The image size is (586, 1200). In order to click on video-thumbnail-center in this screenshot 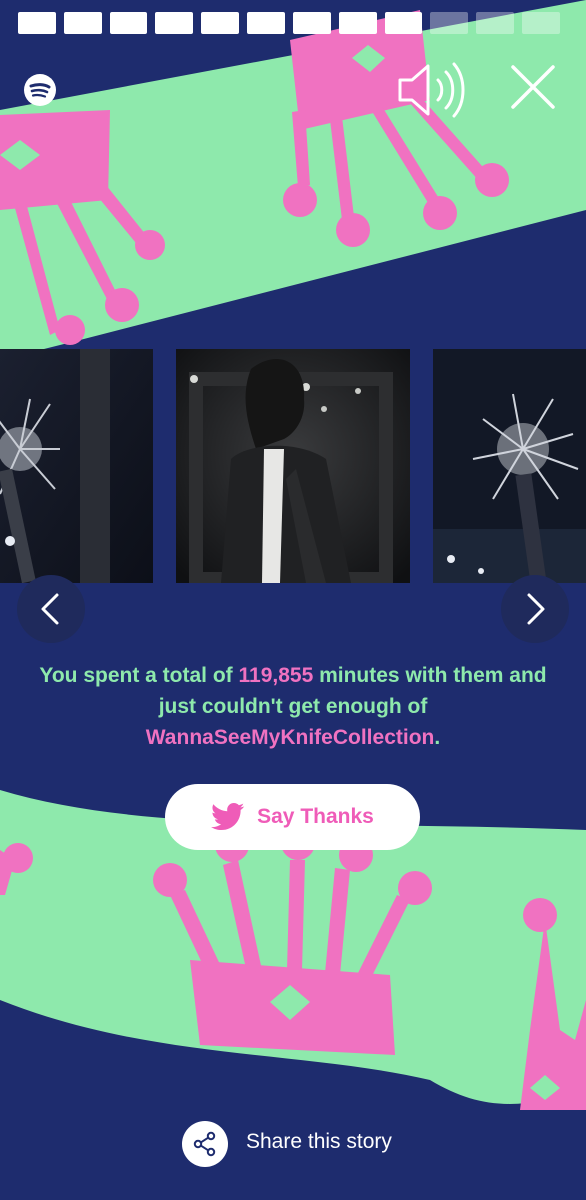, I will do `click(293, 466)`.